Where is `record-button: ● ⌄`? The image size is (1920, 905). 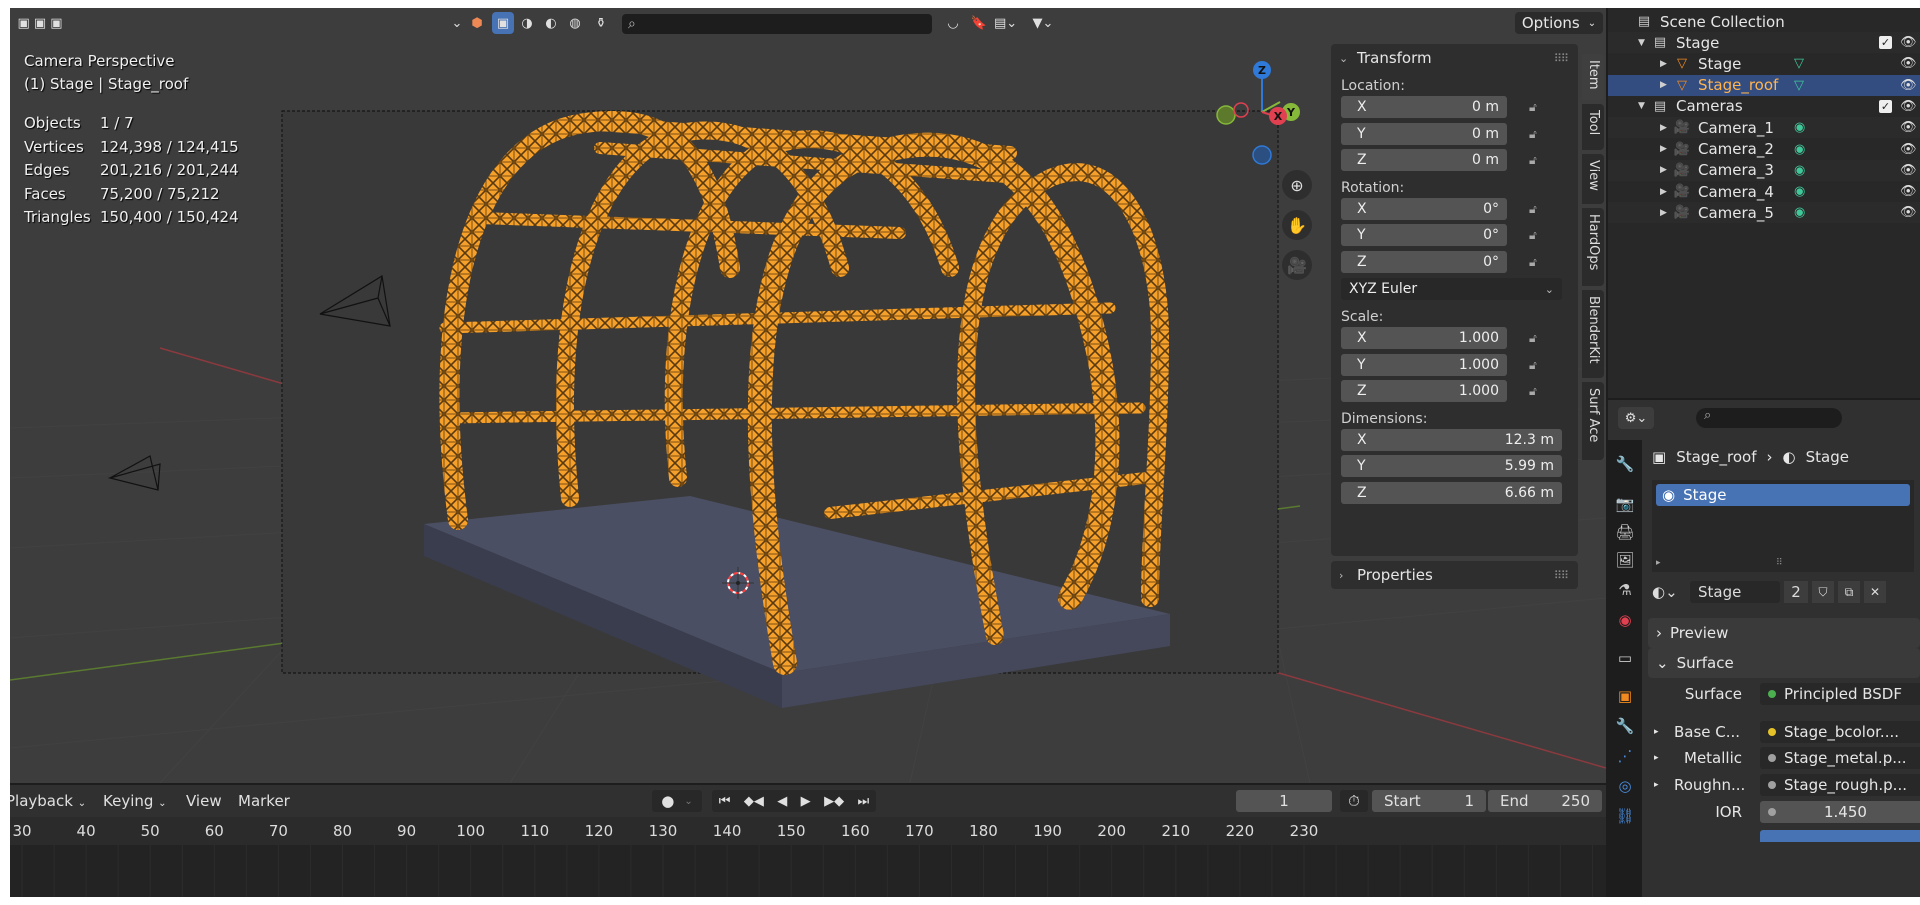
record-button: ● ⌄ is located at coordinates (677, 801).